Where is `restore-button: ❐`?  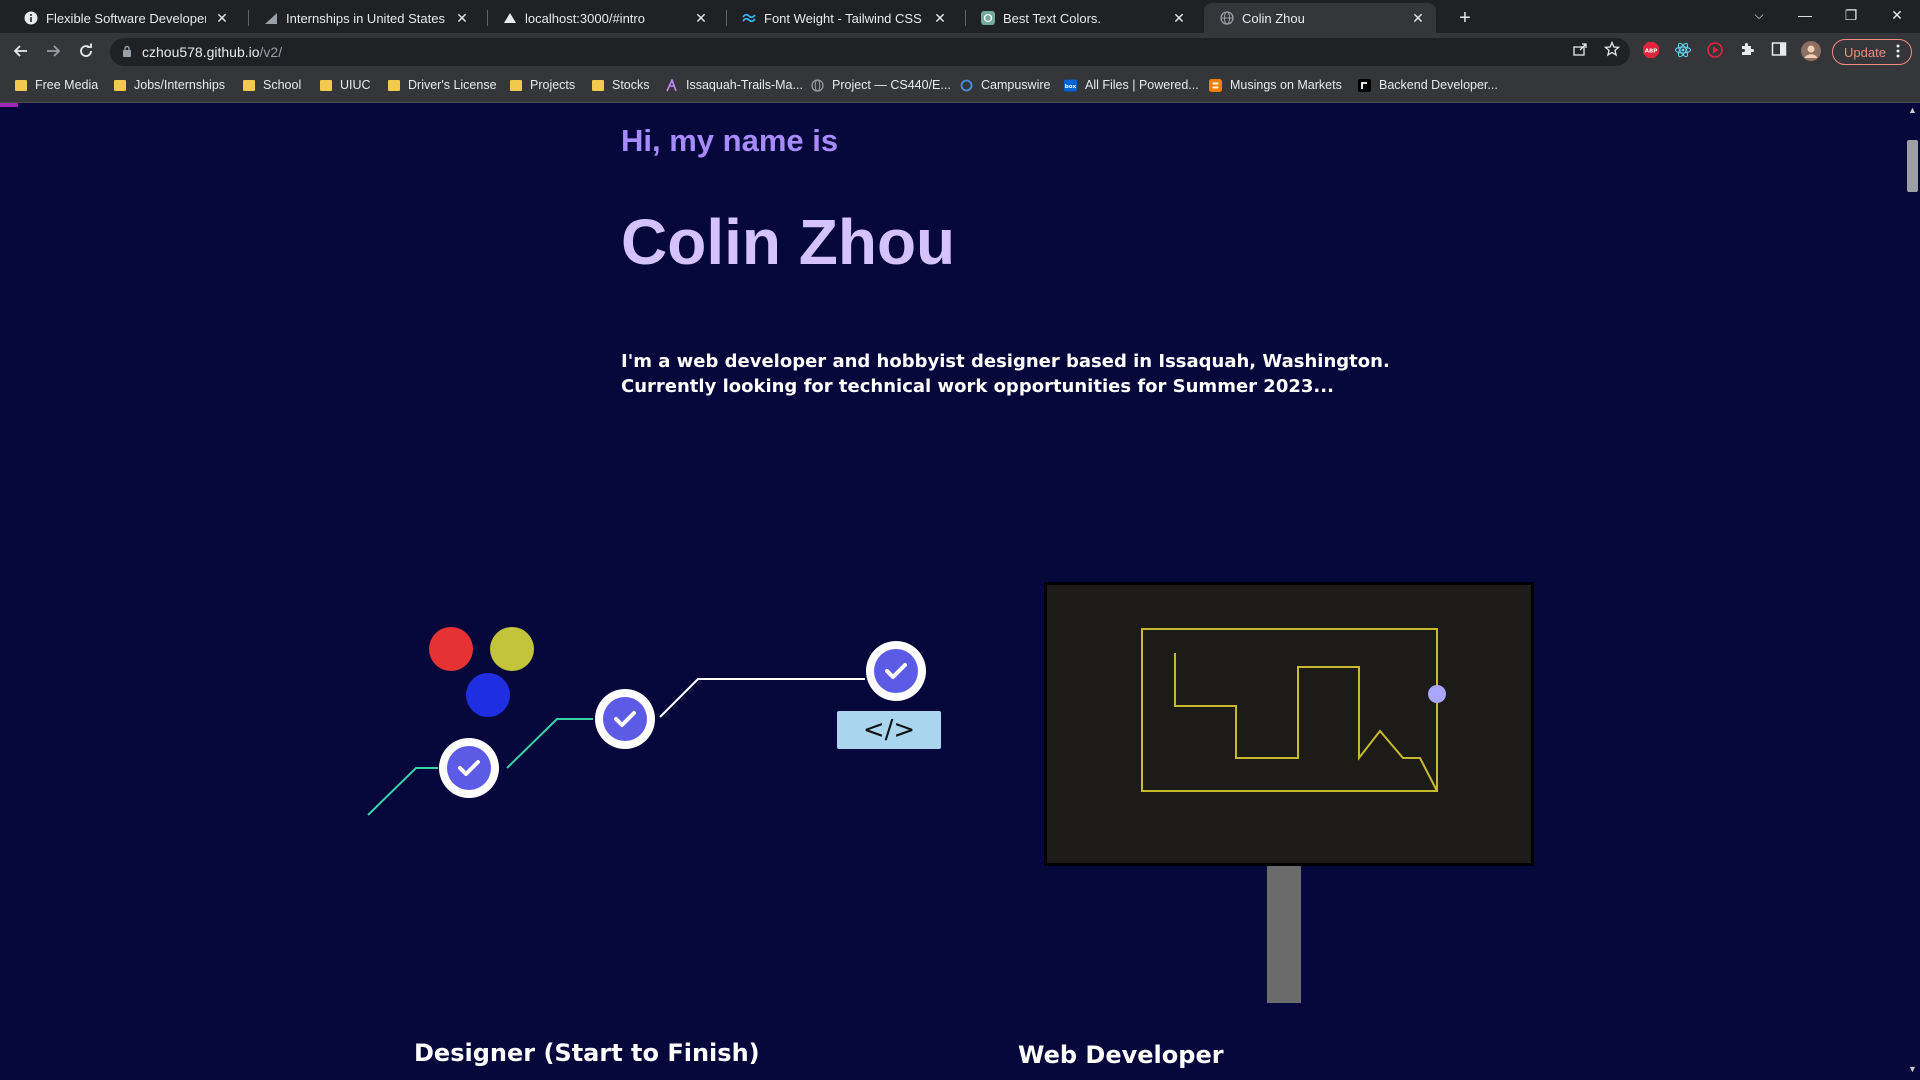
restore-button: ❐ is located at coordinates (1851, 16).